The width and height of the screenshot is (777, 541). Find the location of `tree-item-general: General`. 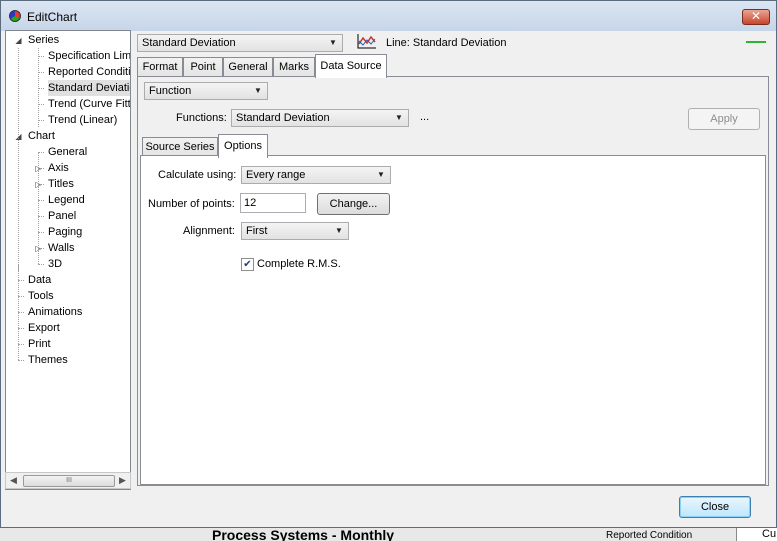

tree-item-general: General is located at coordinates (68, 152).